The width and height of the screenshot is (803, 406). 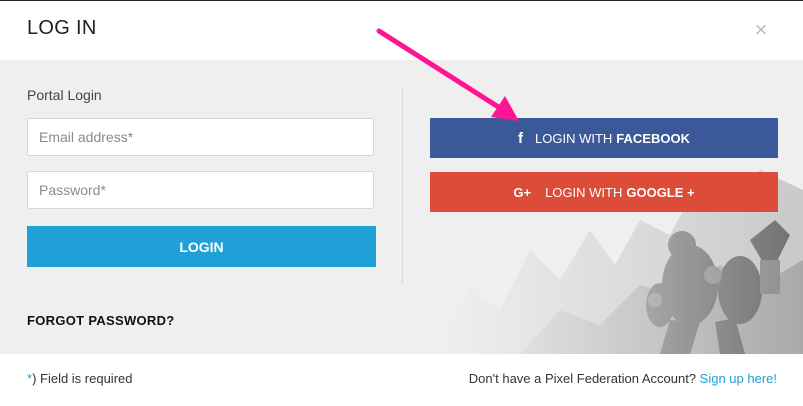 What do you see at coordinates (101, 320) in the screenshot?
I see `forgot-password-link: FORGOT PASSWORD?` at bounding box center [101, 320].